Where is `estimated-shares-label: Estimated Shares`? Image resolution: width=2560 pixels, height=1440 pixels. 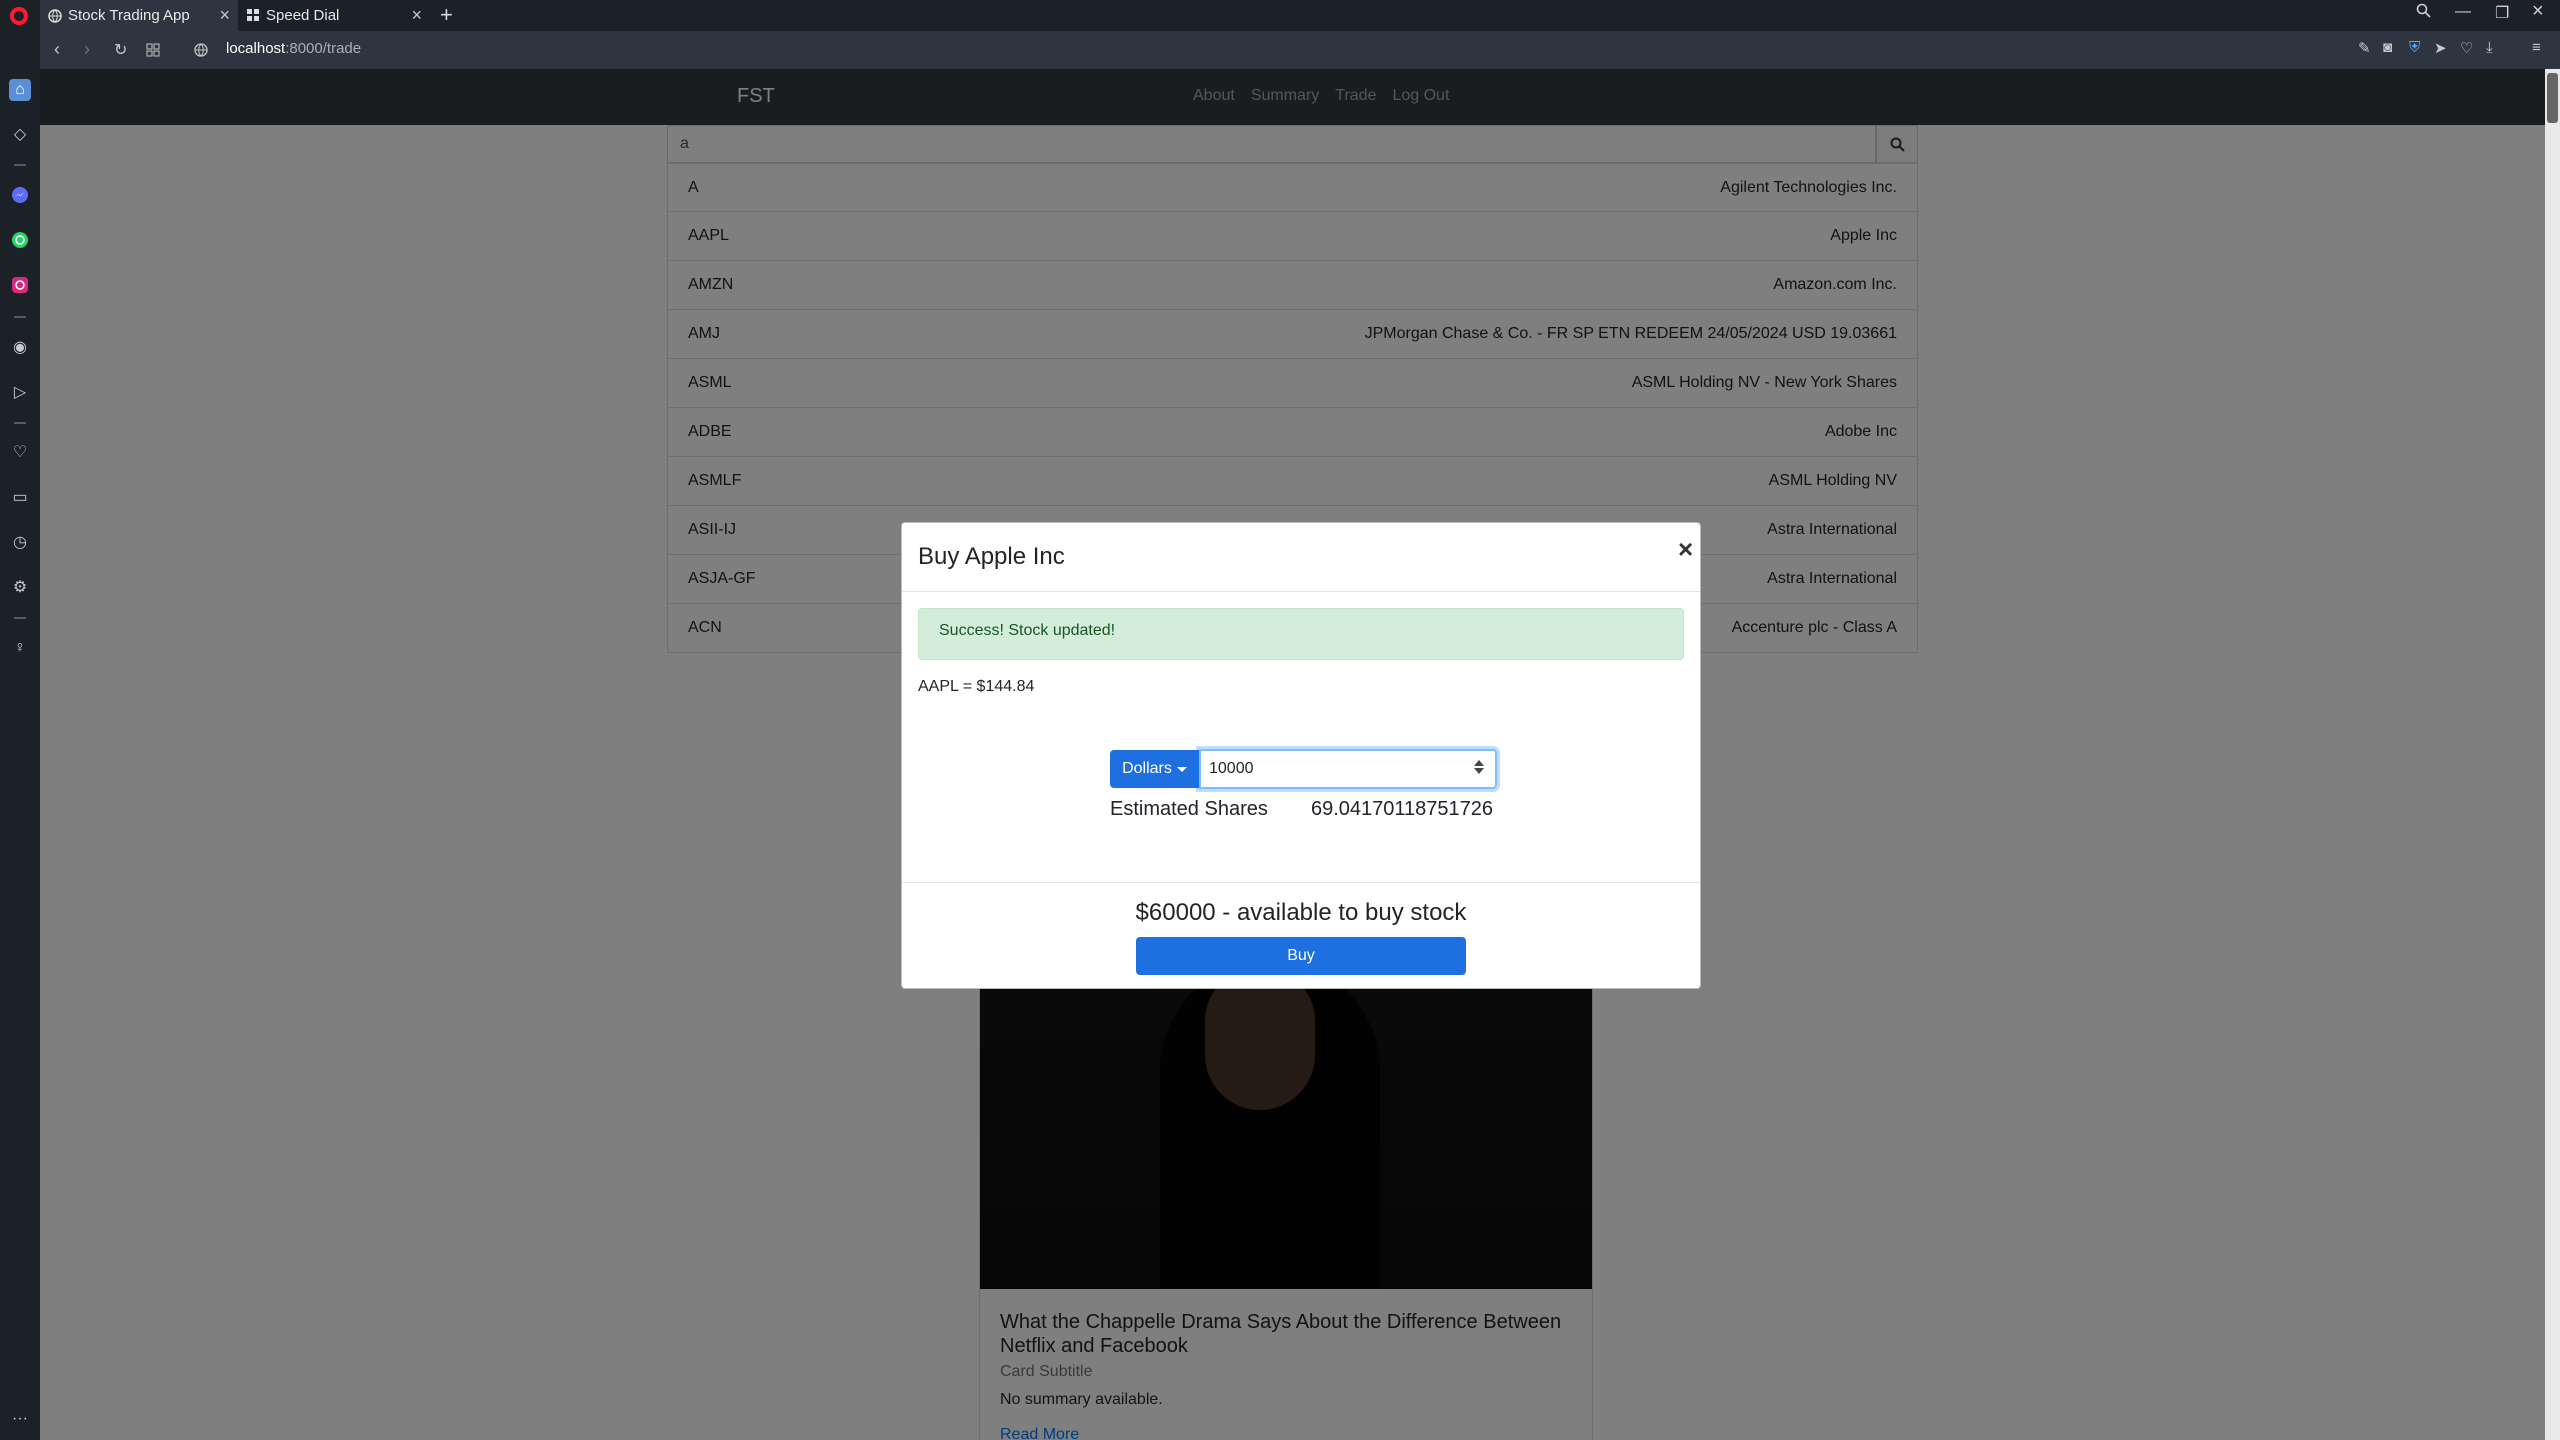
estimated-shares-label: Estimated Shares is located at coordinates (1189, 809).